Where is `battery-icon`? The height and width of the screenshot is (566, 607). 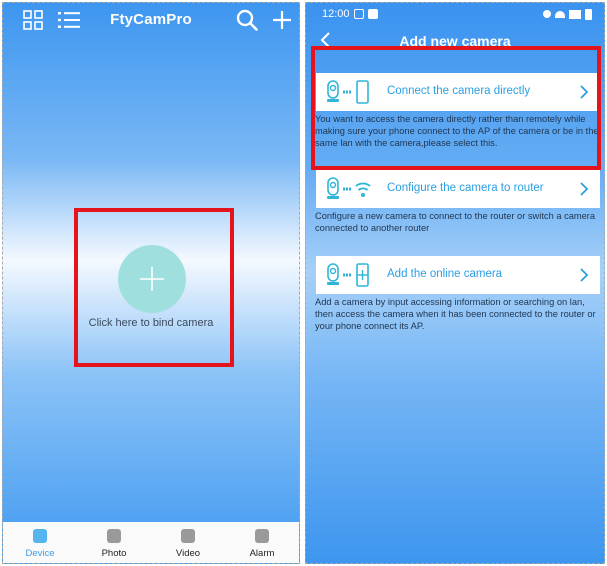
battery-icon is located at coordinates (588, 14).